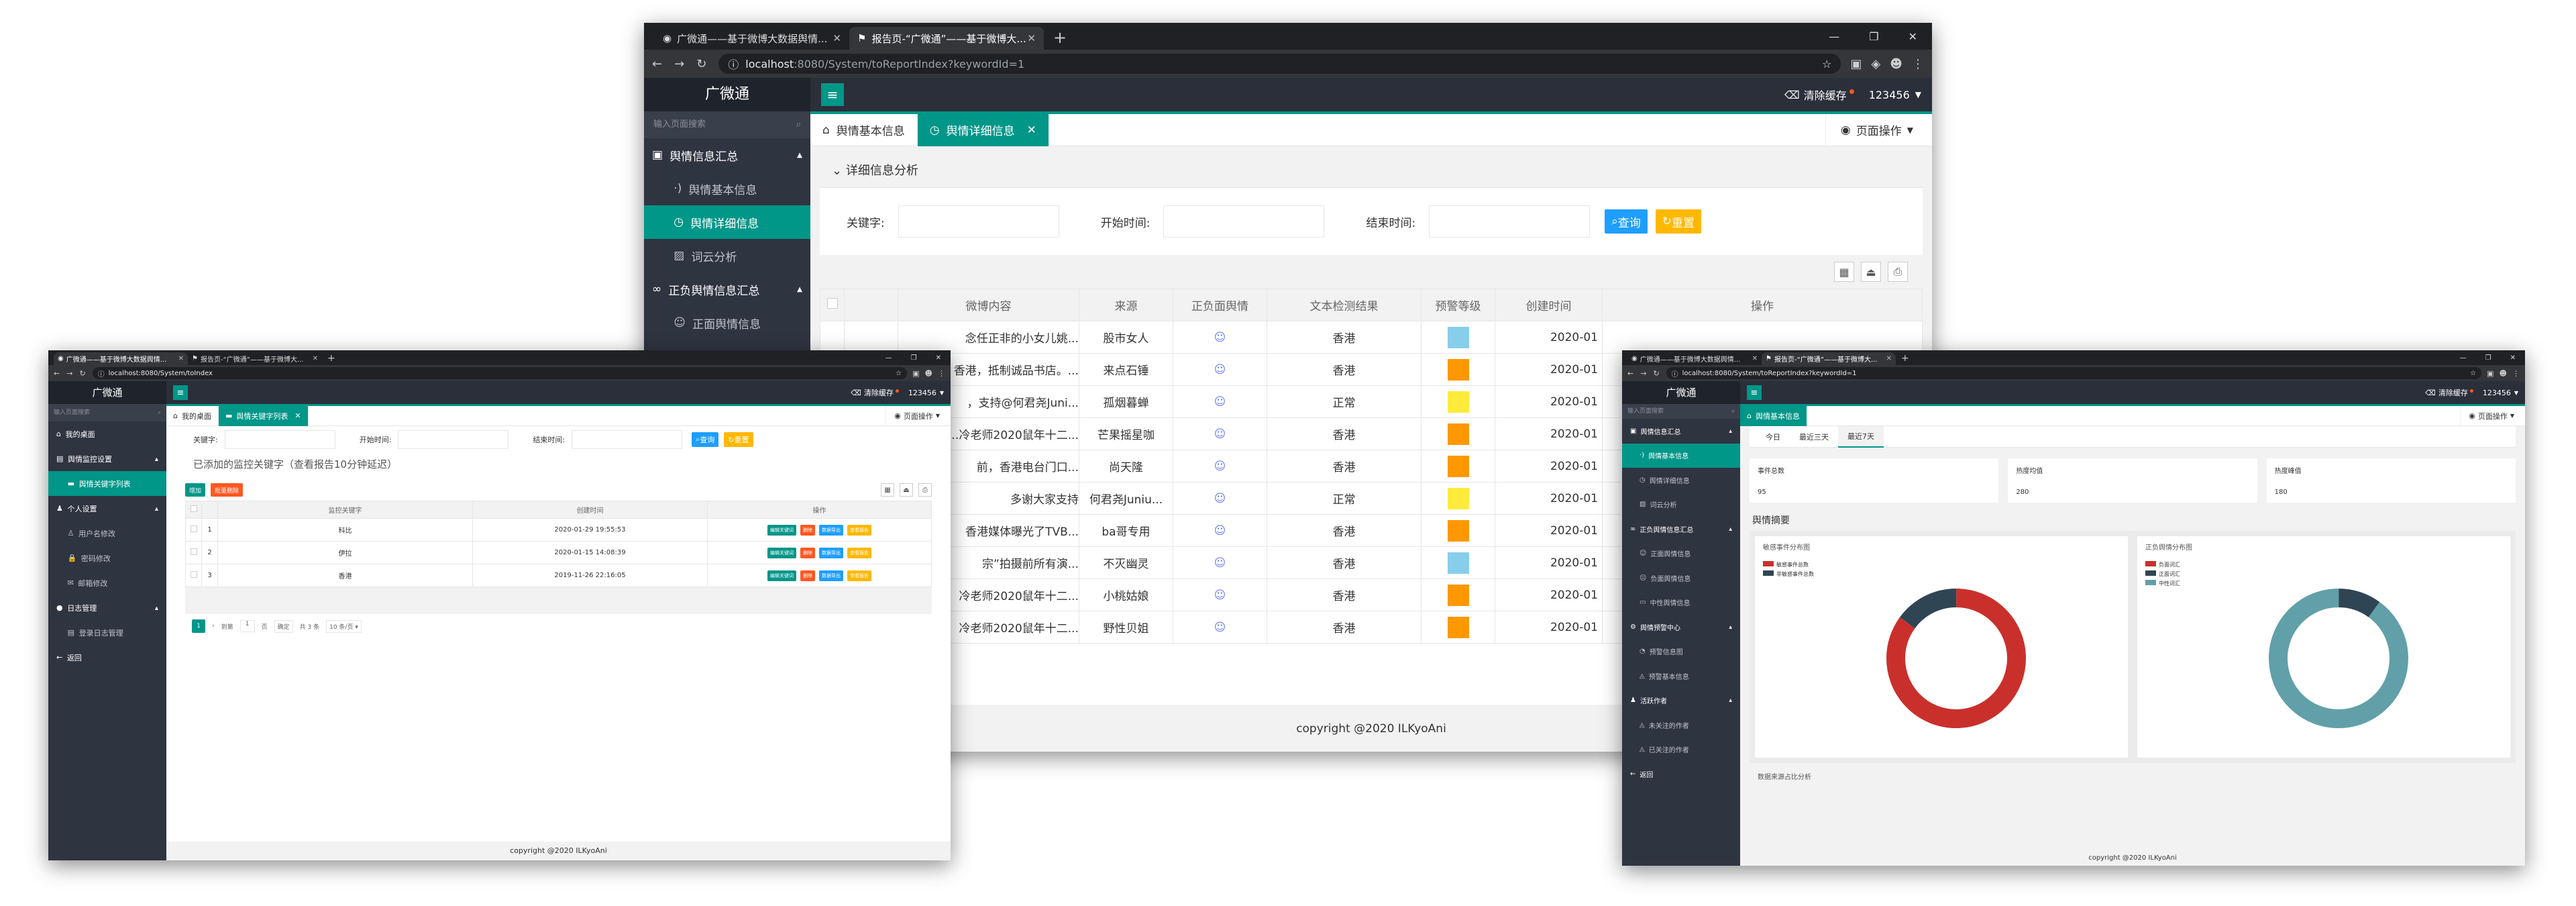  Describe the element at coordinates (1773, 437) in the screenshot. I see `range-today-tab: 今日` at that location.